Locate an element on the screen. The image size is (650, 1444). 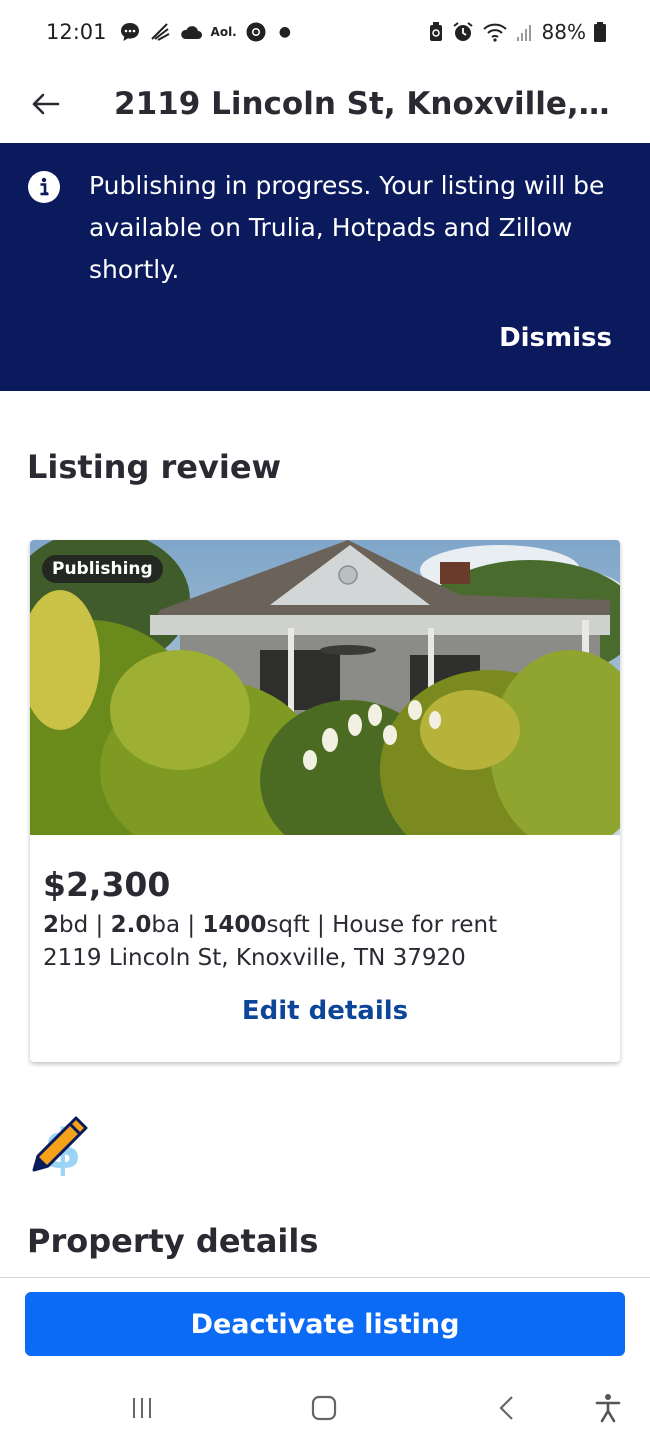
publishing-badge: Publishing is located at coordinates (102, 569).